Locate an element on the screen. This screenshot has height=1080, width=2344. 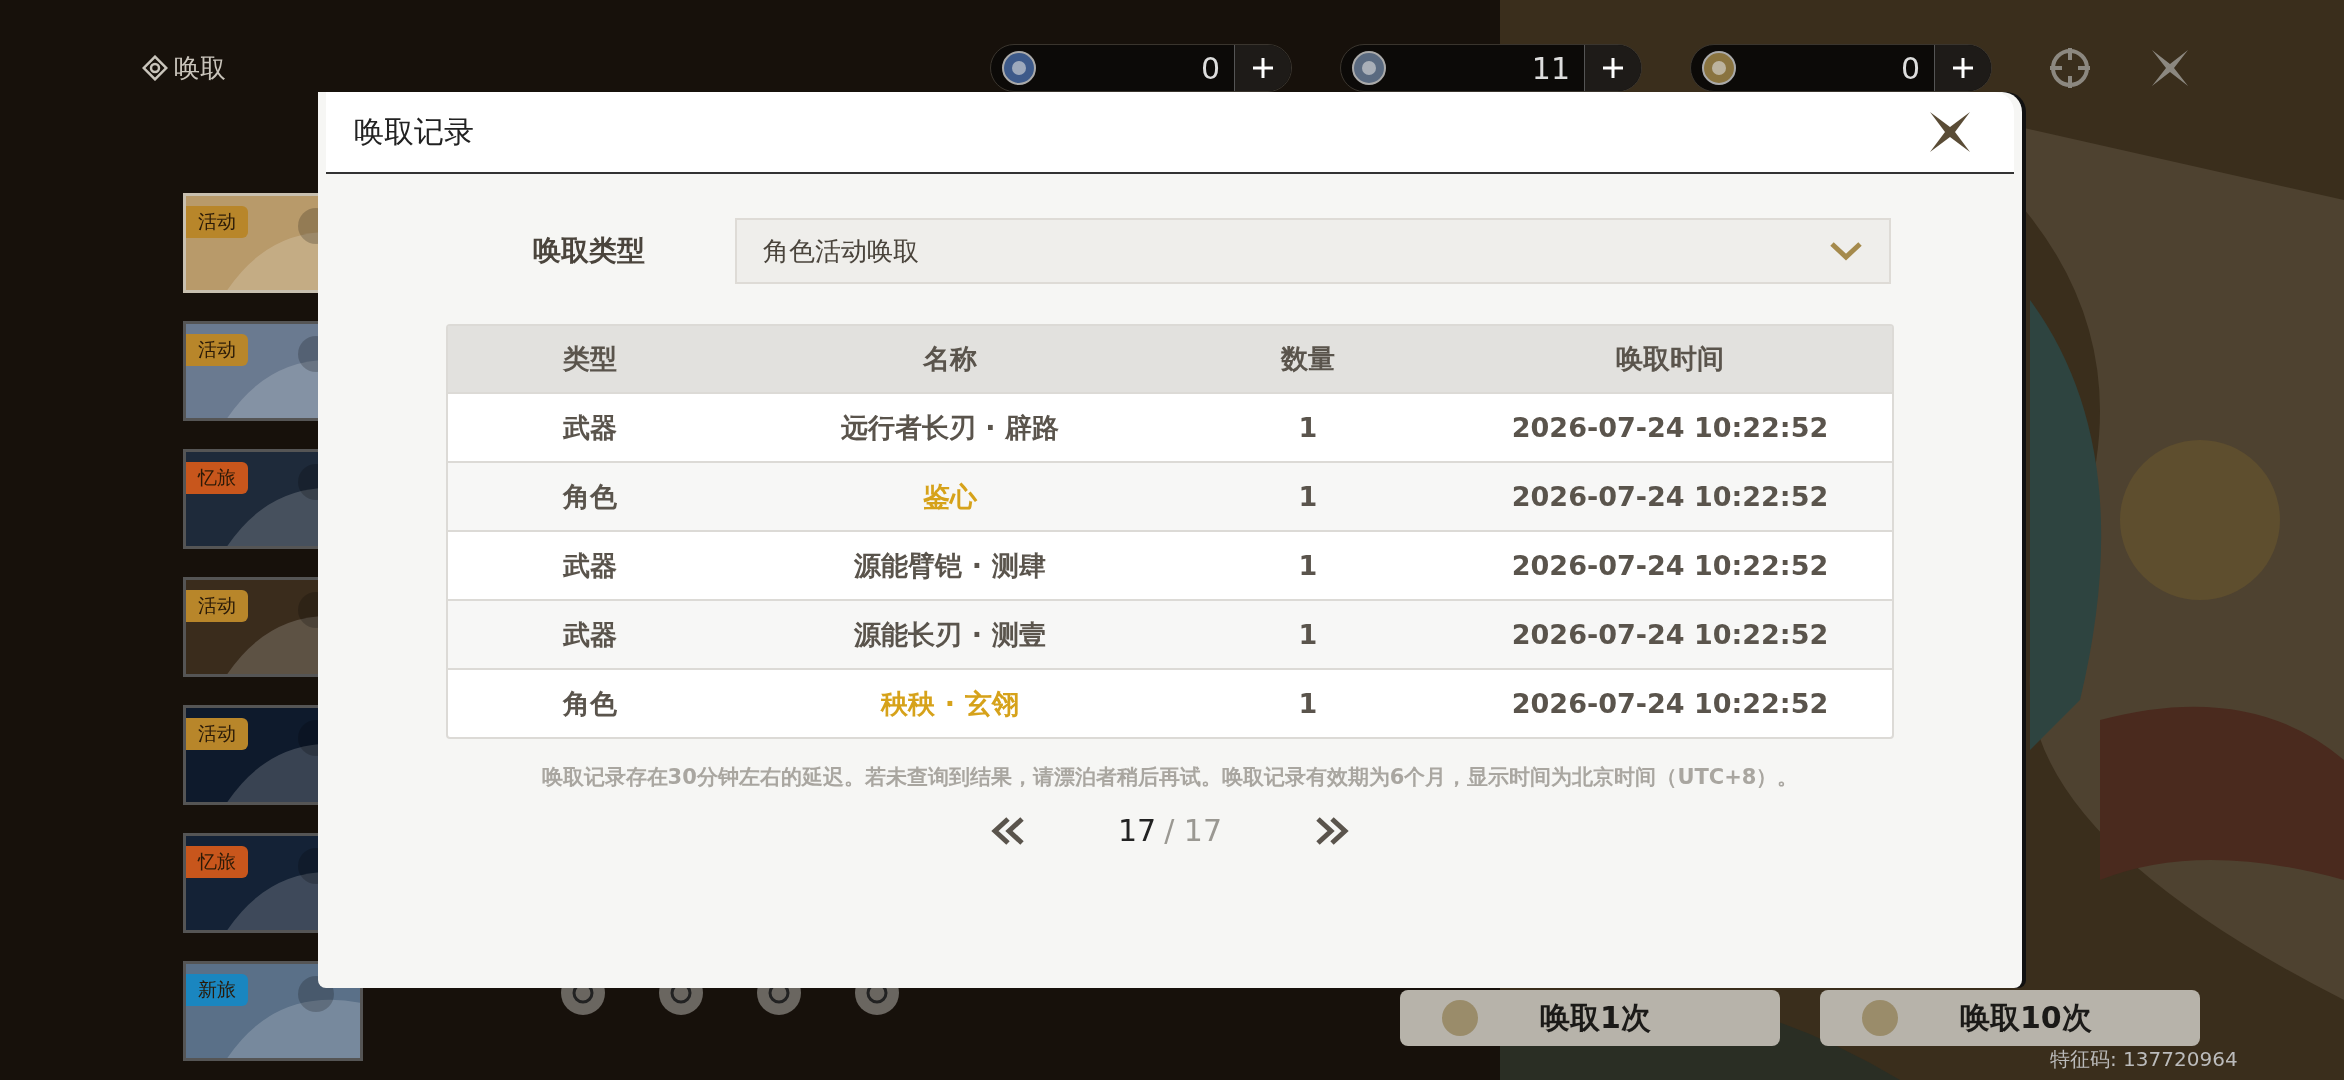
banner-card: 新旅 is located at coordinates (273, 1011).